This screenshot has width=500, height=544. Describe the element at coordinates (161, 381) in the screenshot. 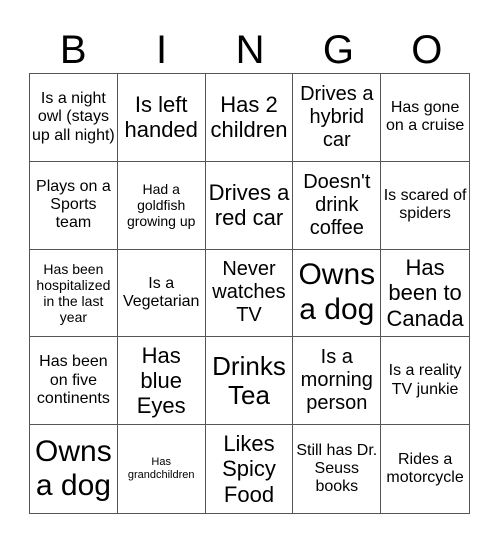

I see `bingo-cell: Has blue Eyes` at that location.